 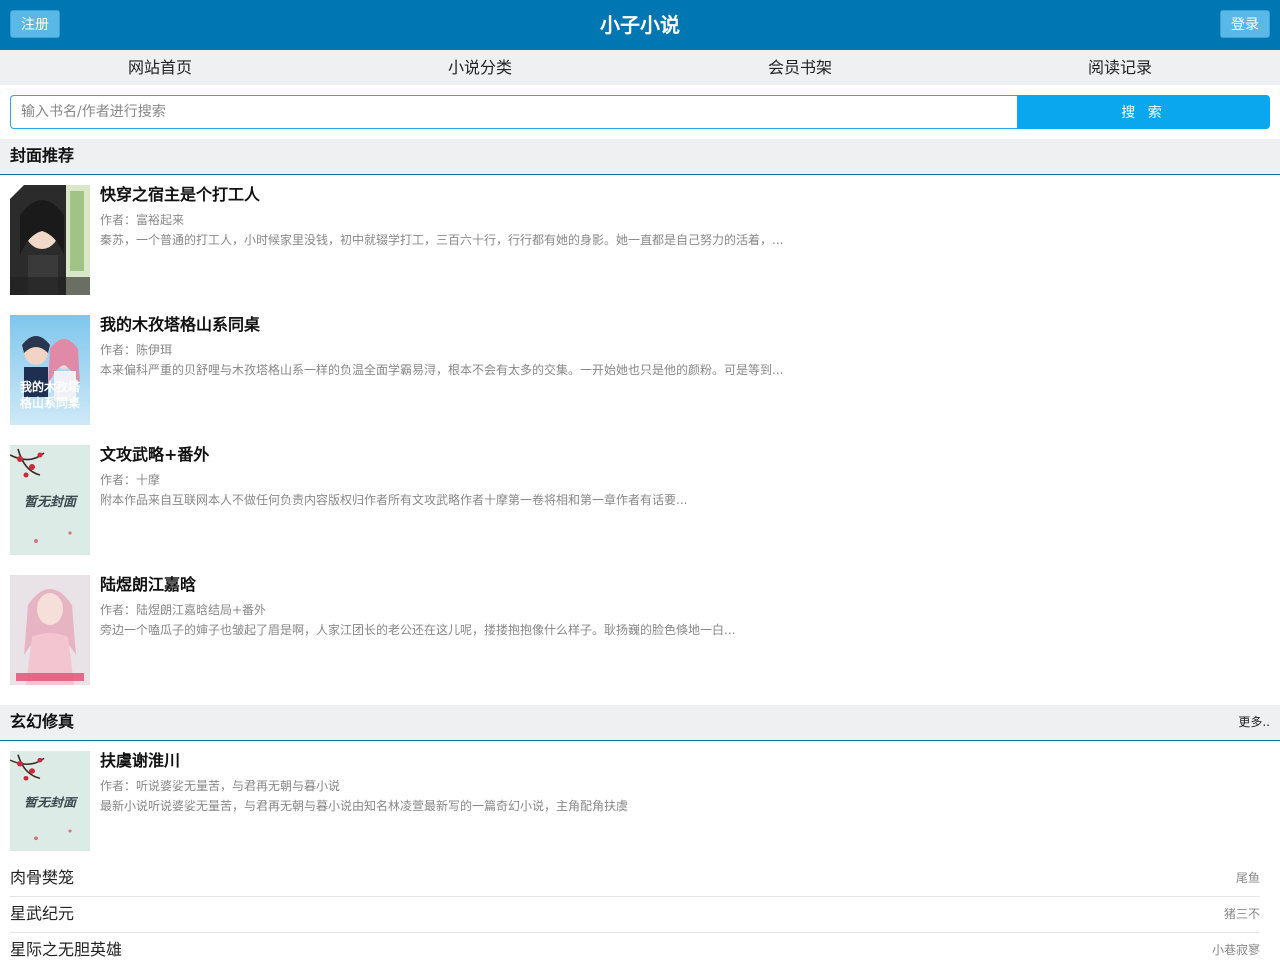 I want to click on book-title: 扶虞谢淮川, so click(x=140, y=761).